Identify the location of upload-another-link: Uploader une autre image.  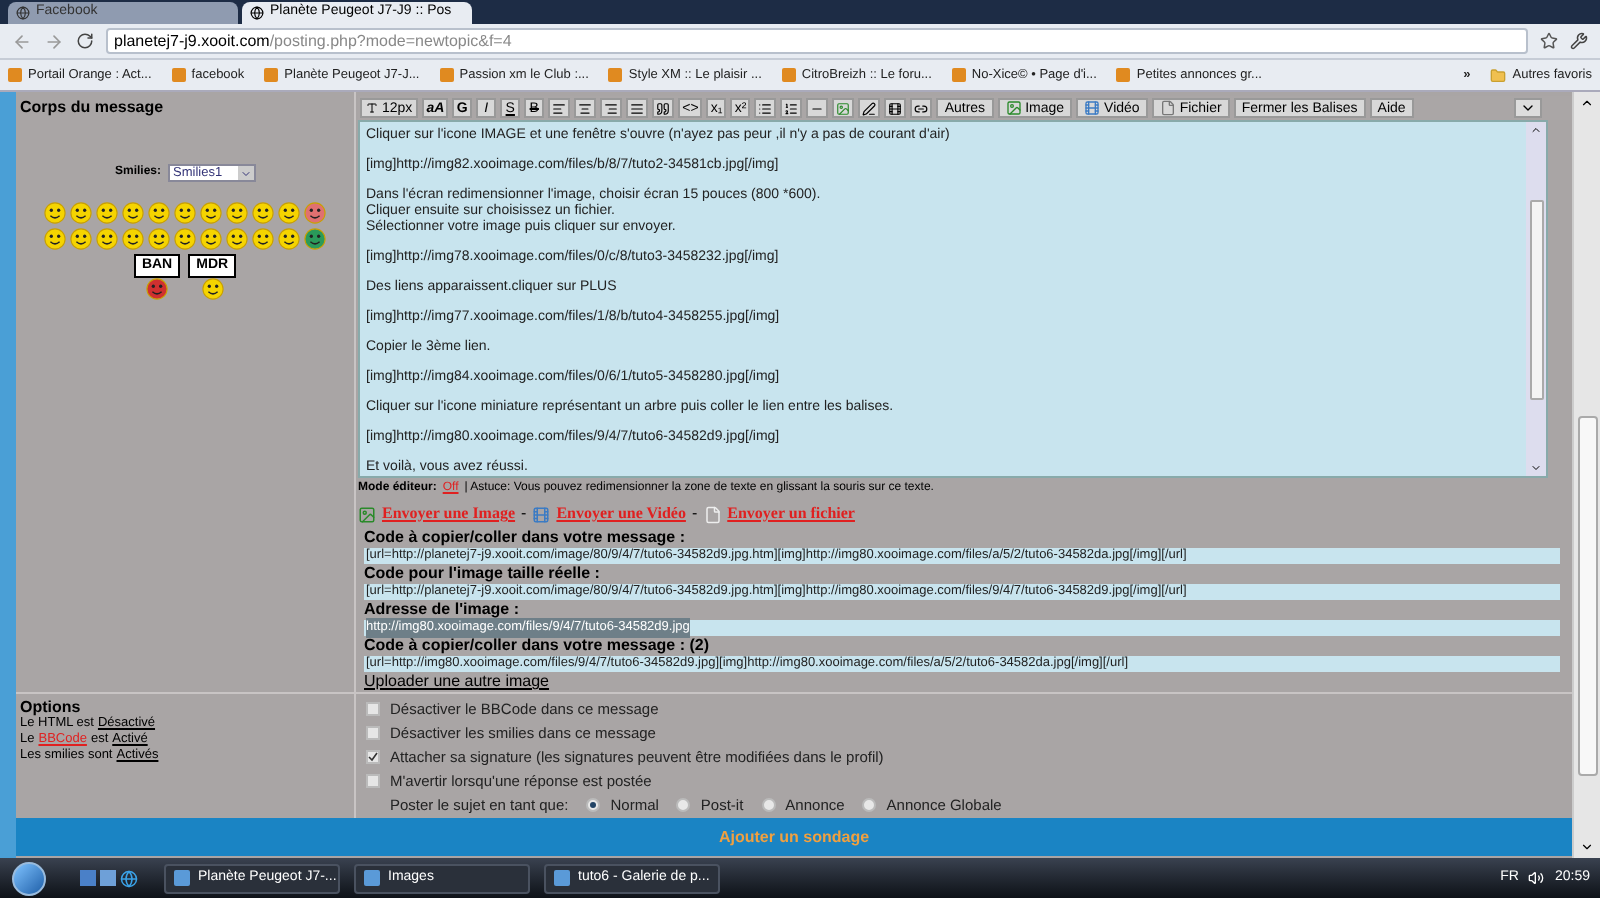
(457, 682).